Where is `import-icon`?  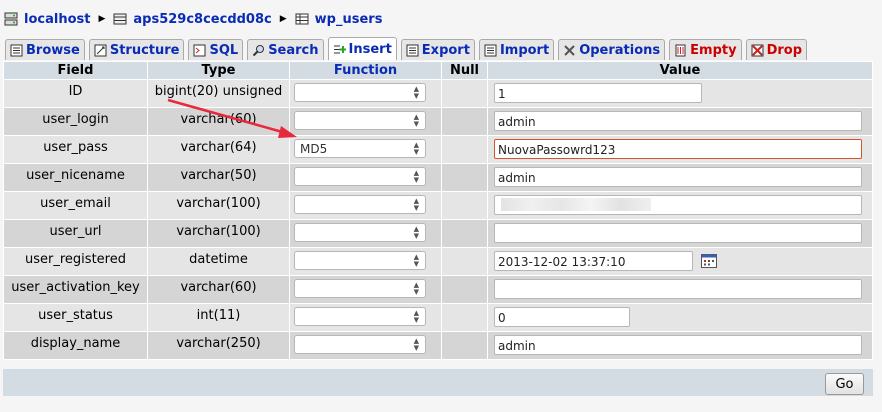 import-icon is located at coordinates (490, 50).